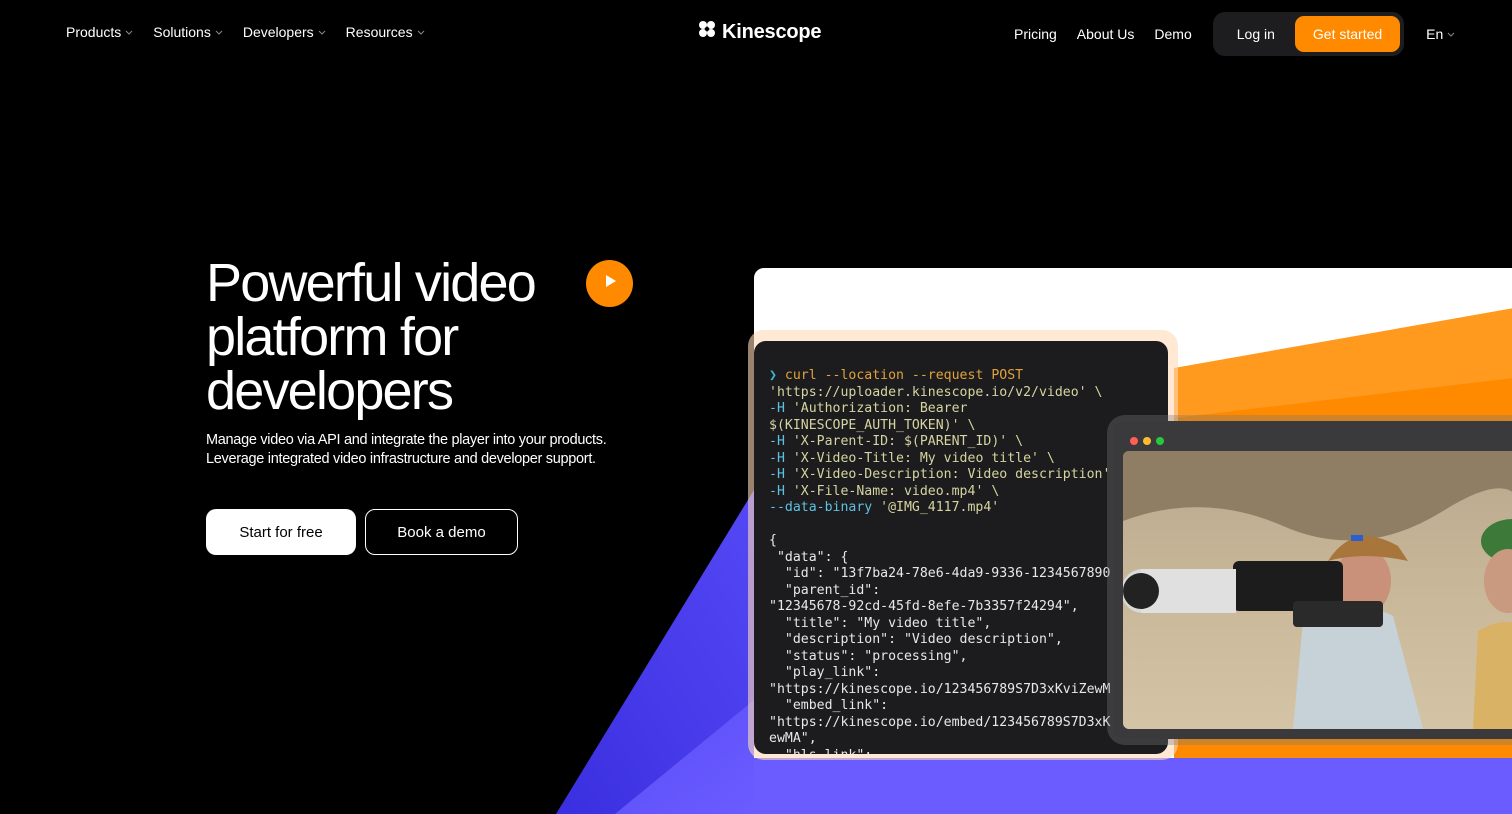 The image size is (1512, 814). I want to click on terminal-response-text: "data": {, so click(809, 557).